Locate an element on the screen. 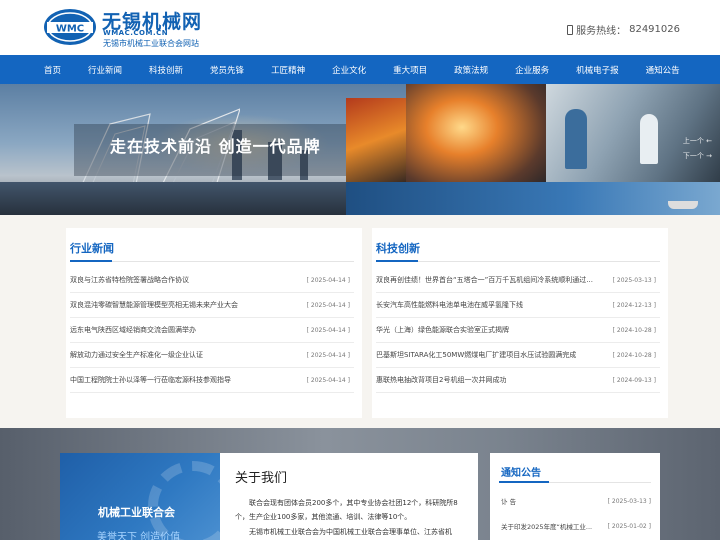  phone-icon is located at coordinates (570, 29).